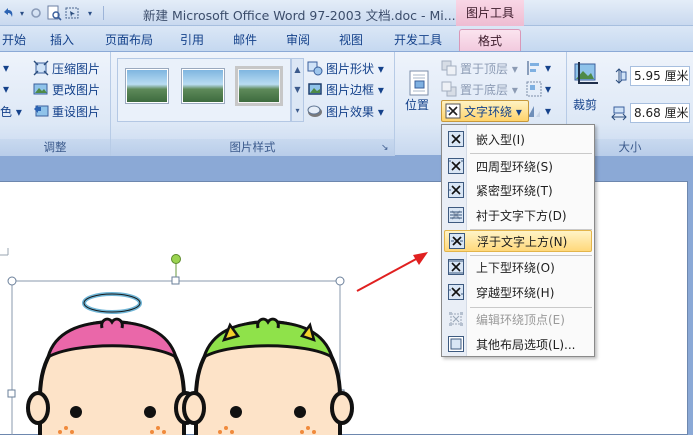 This screenshot has width=693, height=435. What do you see at coordinates (297, 69) in the screenshot?
I see `gallery-up-icon: ▲` at bounding box center [297, 69].